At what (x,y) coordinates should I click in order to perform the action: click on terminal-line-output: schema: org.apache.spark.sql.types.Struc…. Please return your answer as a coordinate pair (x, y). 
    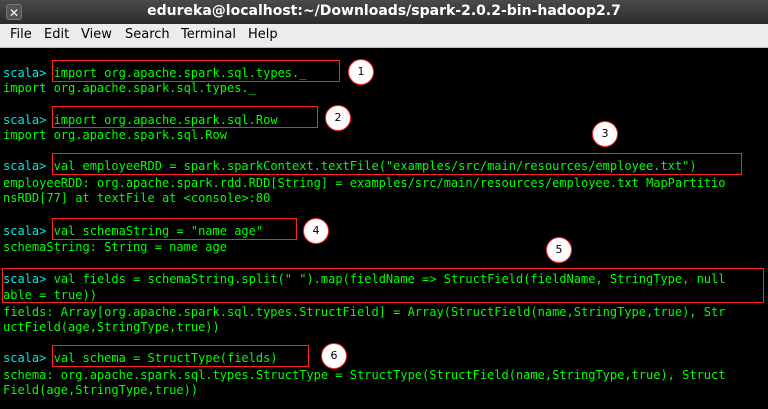
    Looking at the image, I should click on (364, 375).